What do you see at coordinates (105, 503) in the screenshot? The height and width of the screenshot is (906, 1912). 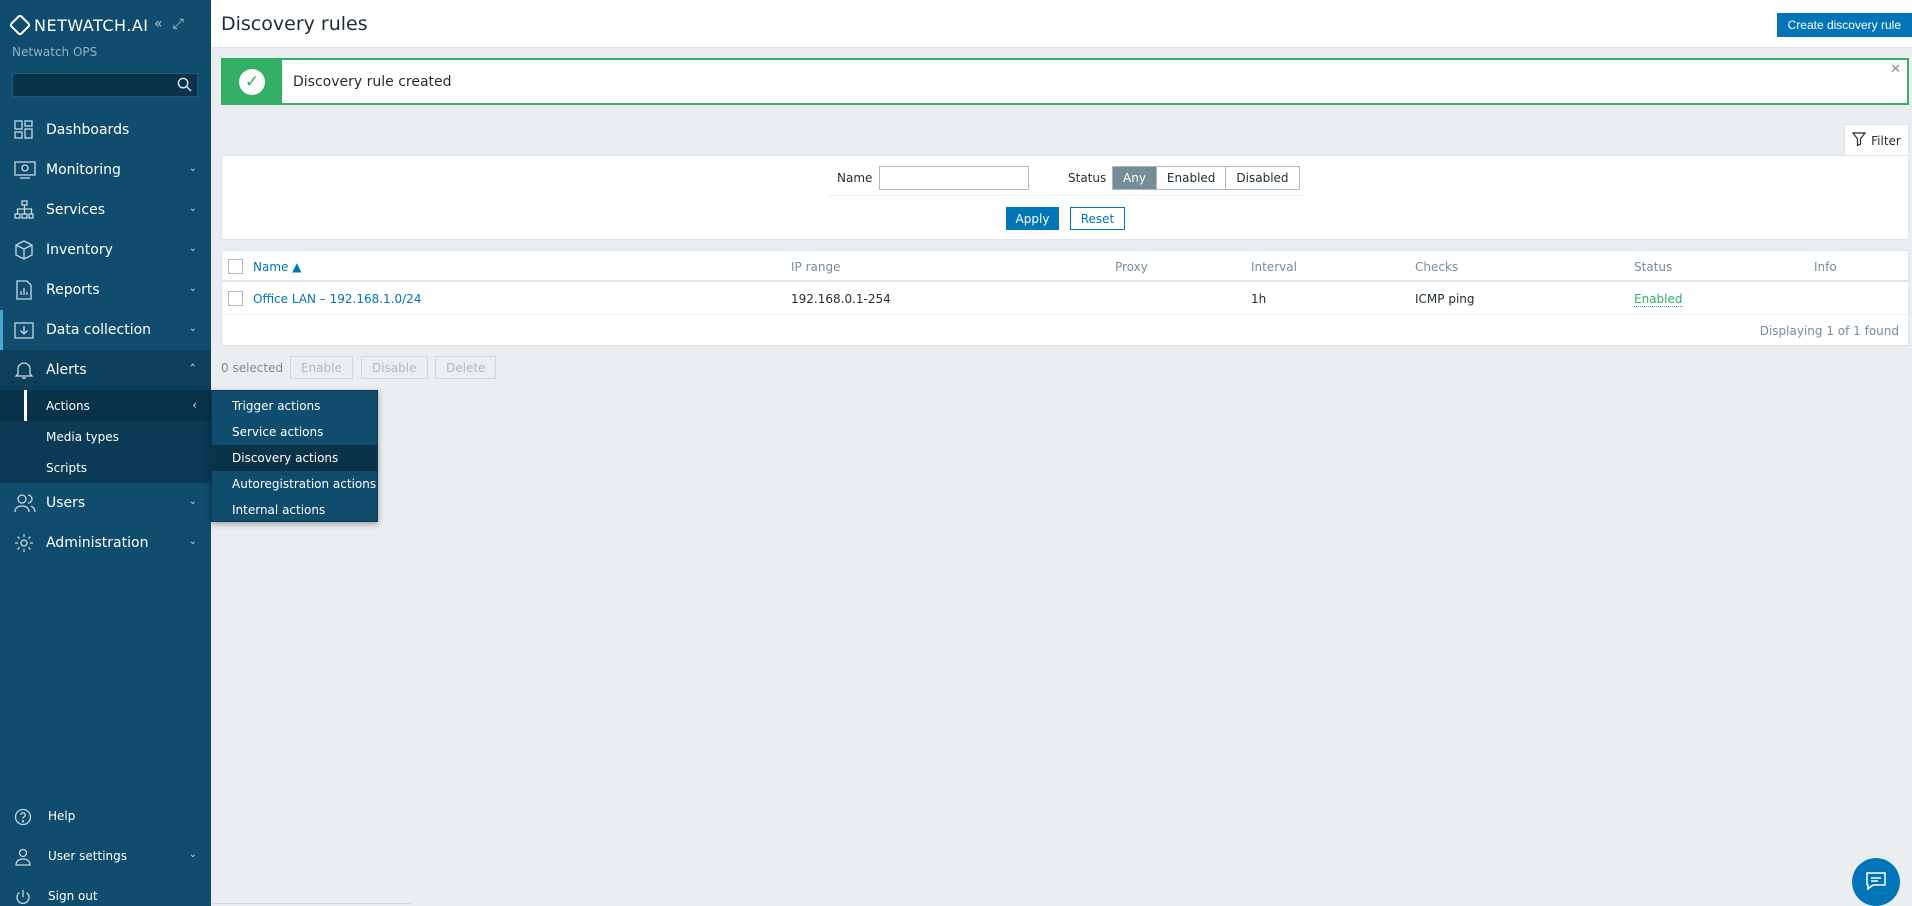 I see `nav-users: Users ⌄` at bounding box center [105, 503].